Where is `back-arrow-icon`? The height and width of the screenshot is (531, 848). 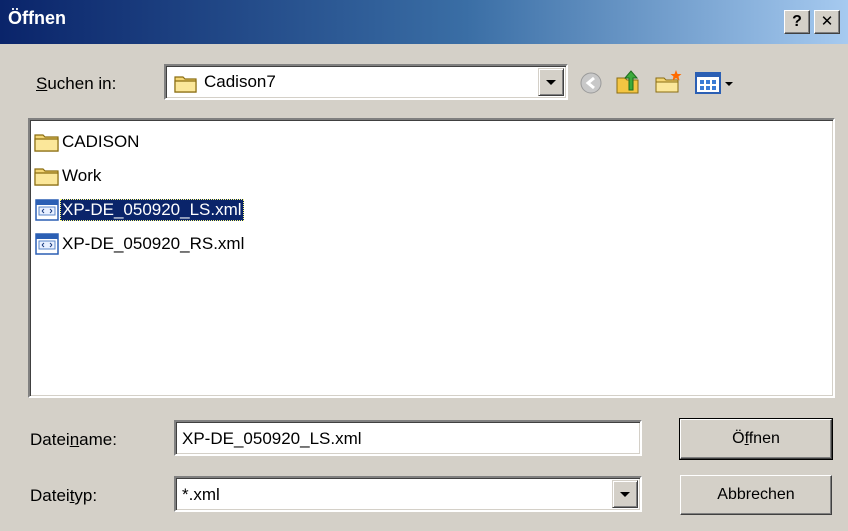 back-arrow-icon is located at coordinates (591, 83).